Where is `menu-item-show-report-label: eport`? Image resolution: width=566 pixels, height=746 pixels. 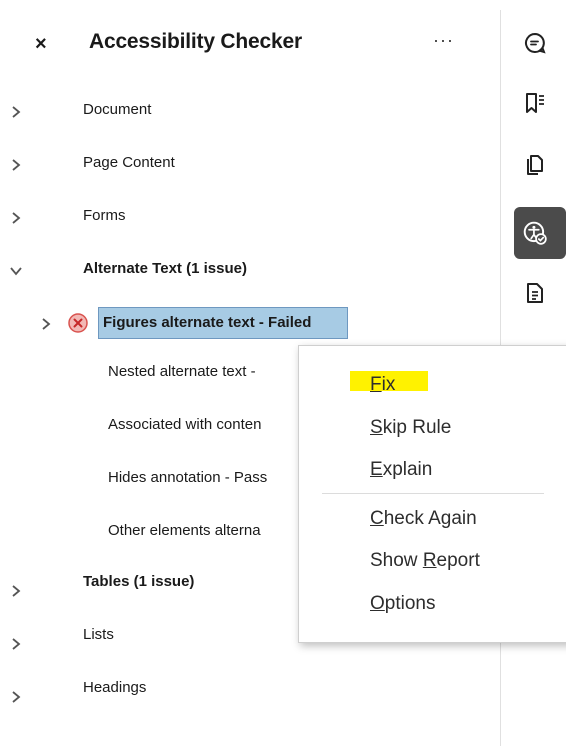 menu-item-show-report-label: eport is located at coordinates (458, 560).